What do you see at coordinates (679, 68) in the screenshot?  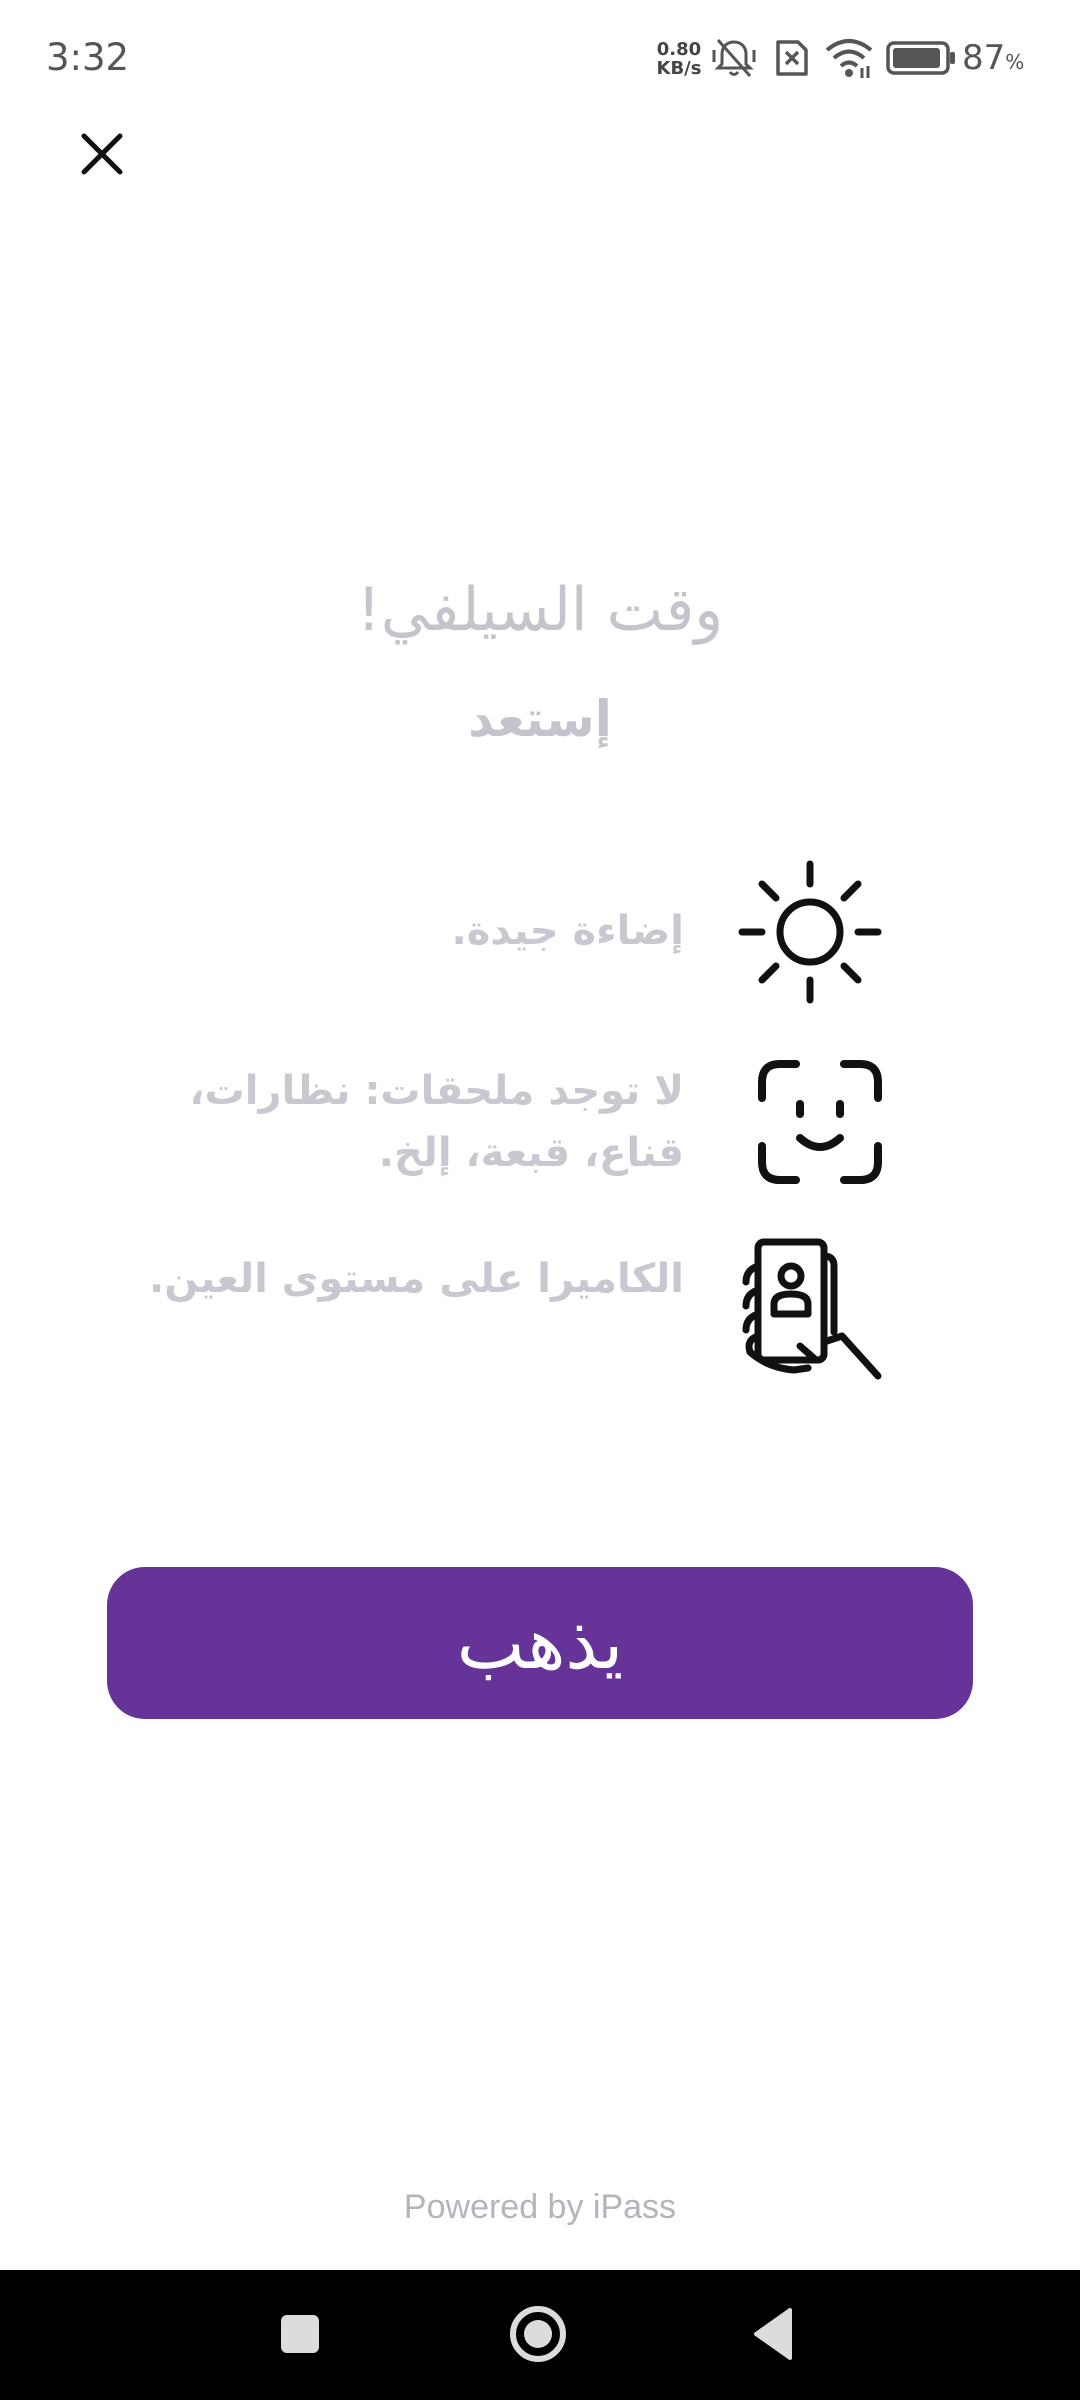 I see `network-speed-unit: KB/s` at bounding box center [679, 68].